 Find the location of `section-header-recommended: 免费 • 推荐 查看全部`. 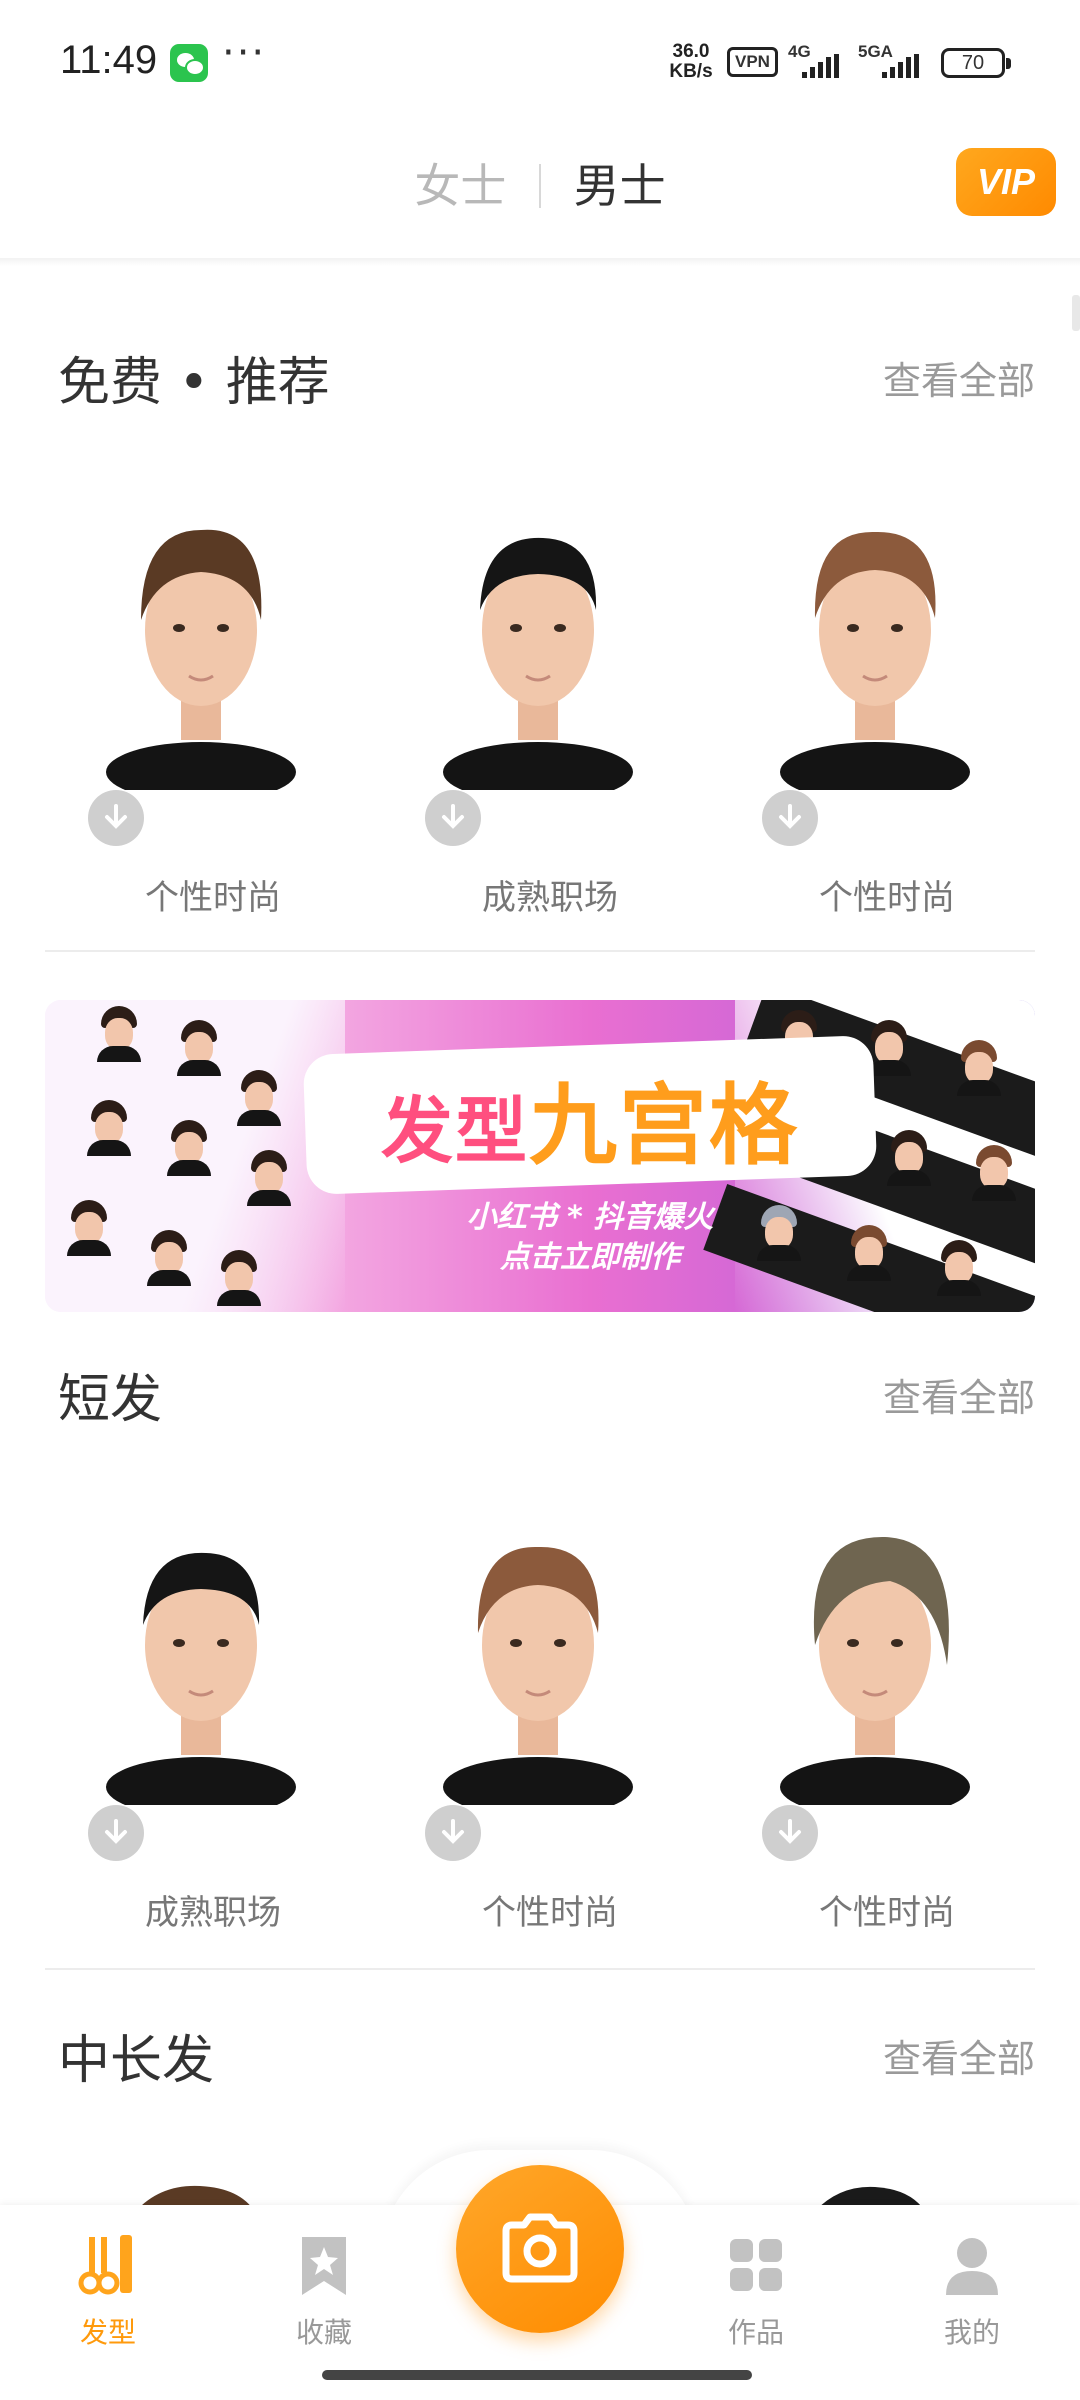

section-header-recommended: 免费 • 推荐 查看全部 is located at coordinates (546, 376).